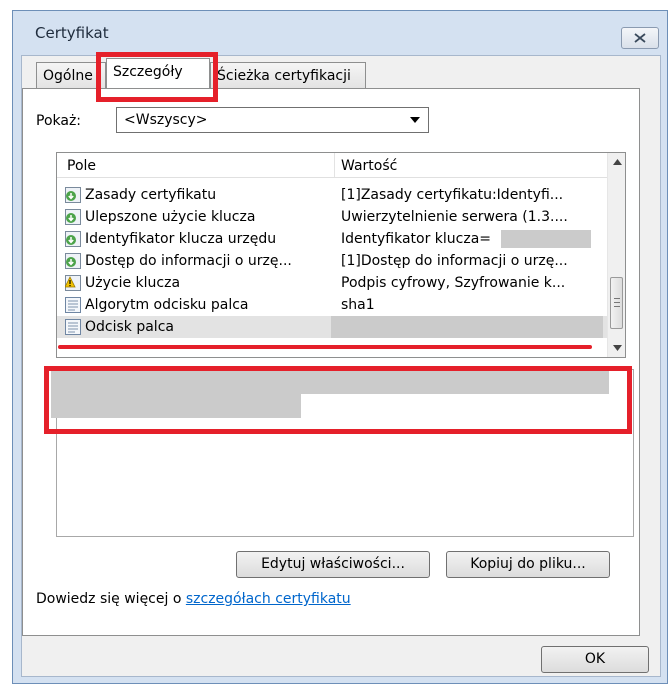 The width and height of the screenshot is (670, 686). I want to click on list-scrollbar, so click(616, 255).